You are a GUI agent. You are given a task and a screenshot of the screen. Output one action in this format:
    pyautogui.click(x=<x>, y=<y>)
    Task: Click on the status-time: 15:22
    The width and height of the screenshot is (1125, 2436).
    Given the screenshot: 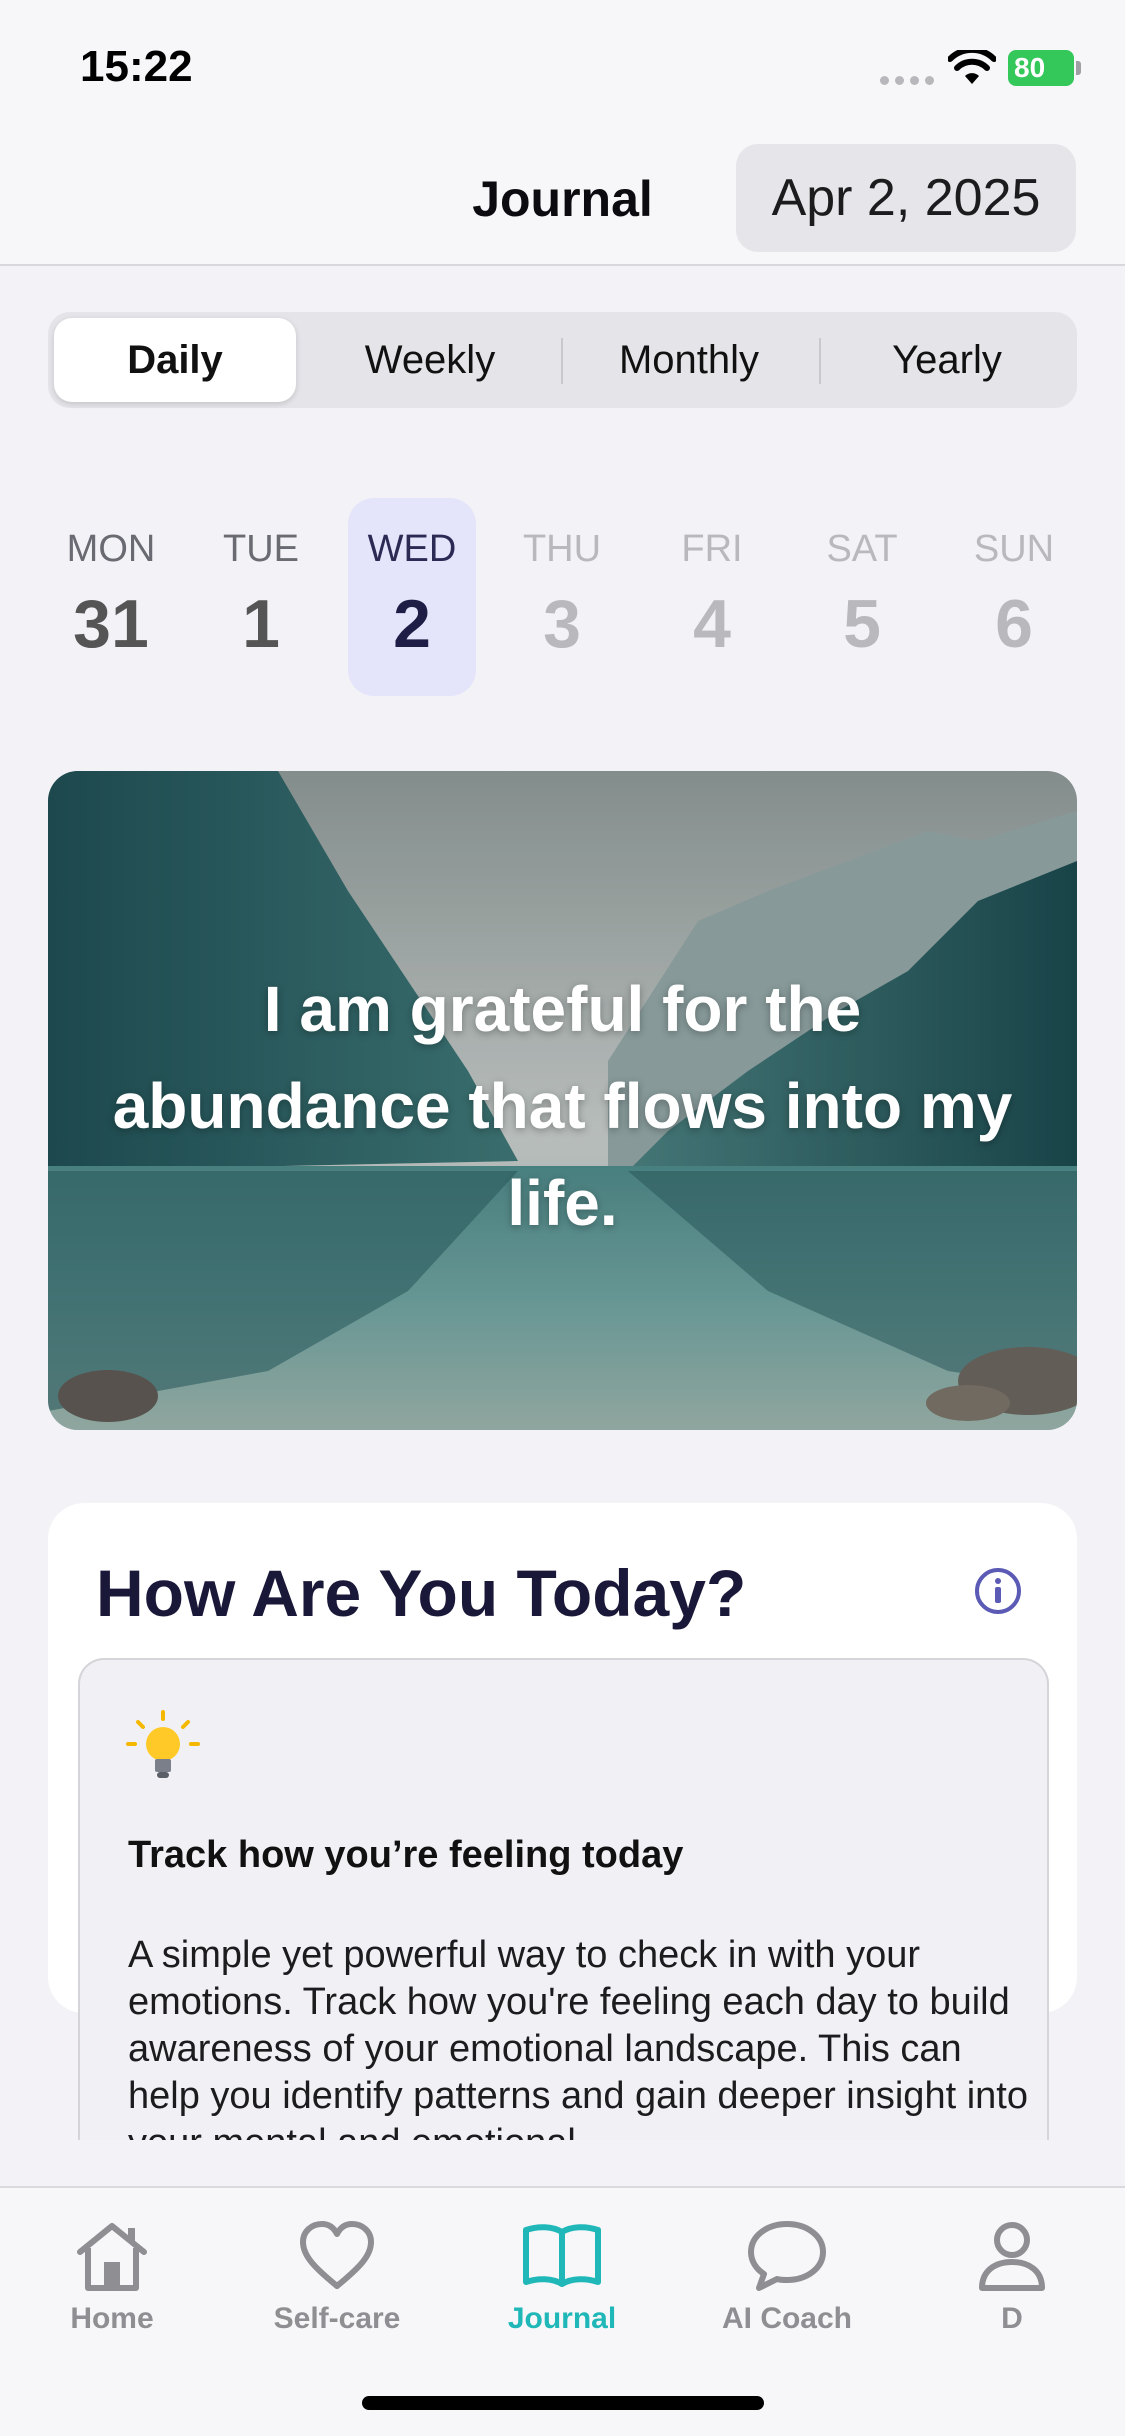 What is the action you would take?
    pyautogui.click(x=136, y=66)
    